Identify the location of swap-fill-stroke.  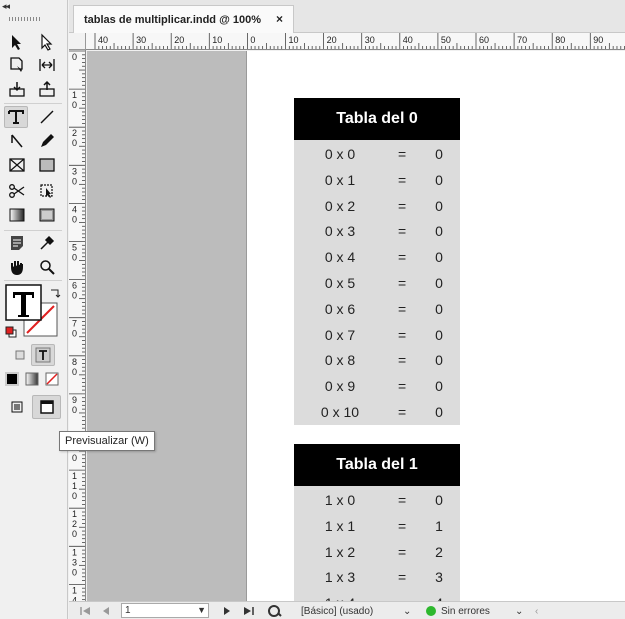
(55, 292).